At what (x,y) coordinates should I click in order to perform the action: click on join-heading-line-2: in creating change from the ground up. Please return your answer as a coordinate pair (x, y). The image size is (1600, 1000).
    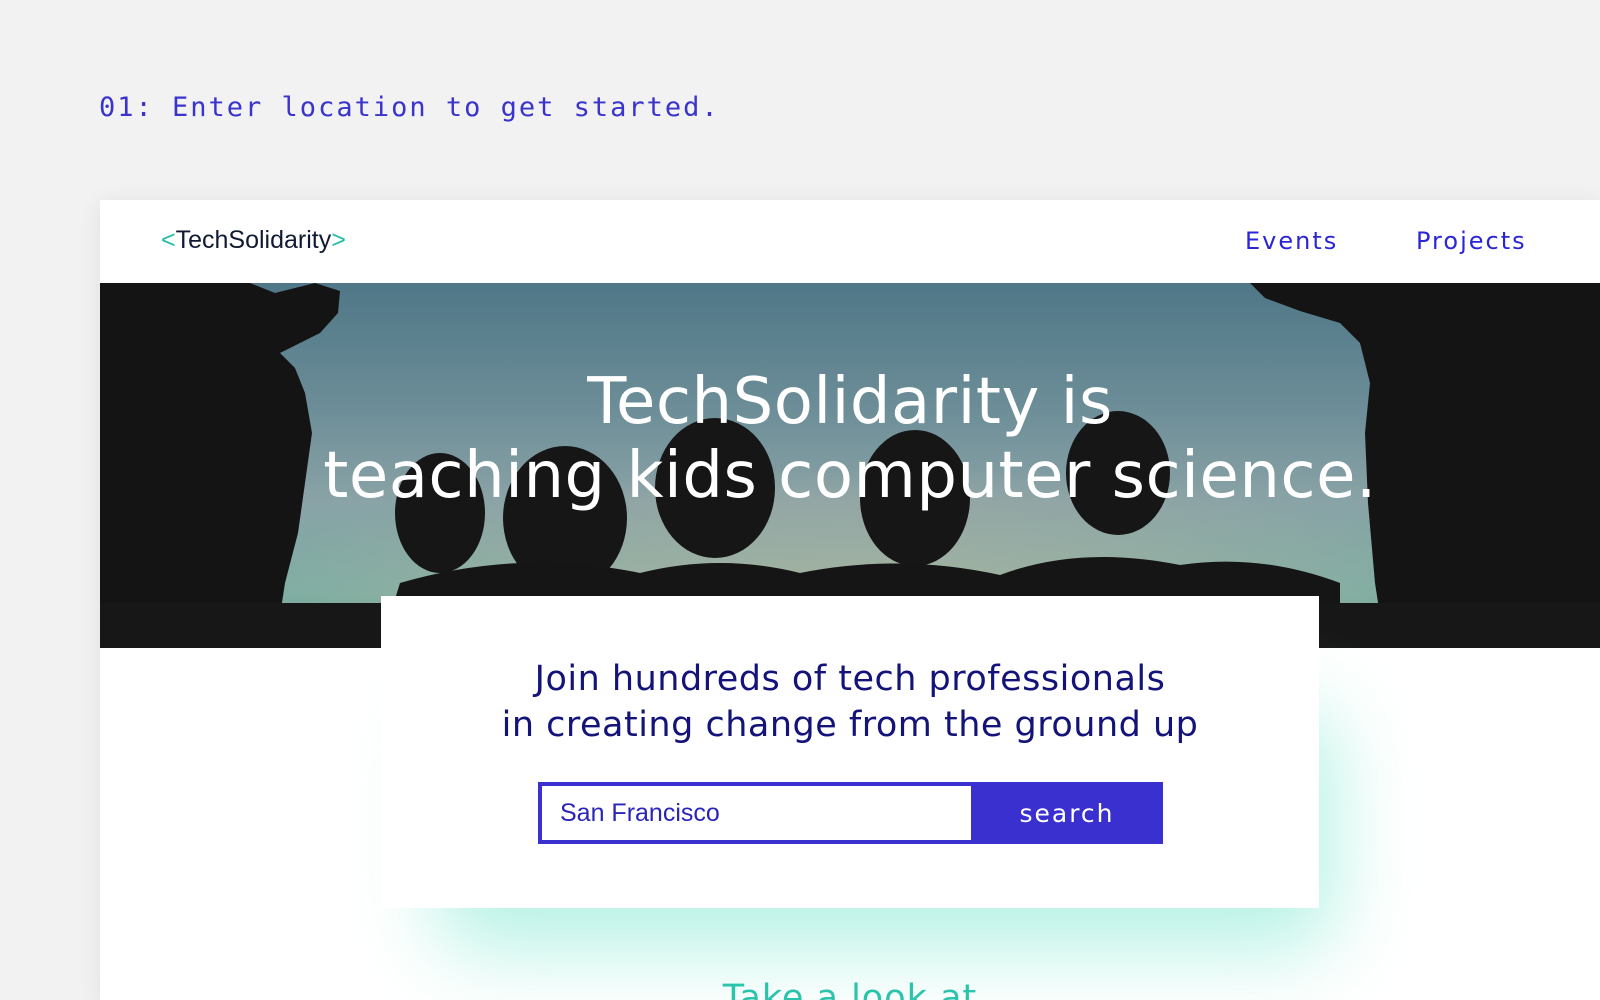
    Looking at the image, I should click on (850, 725).